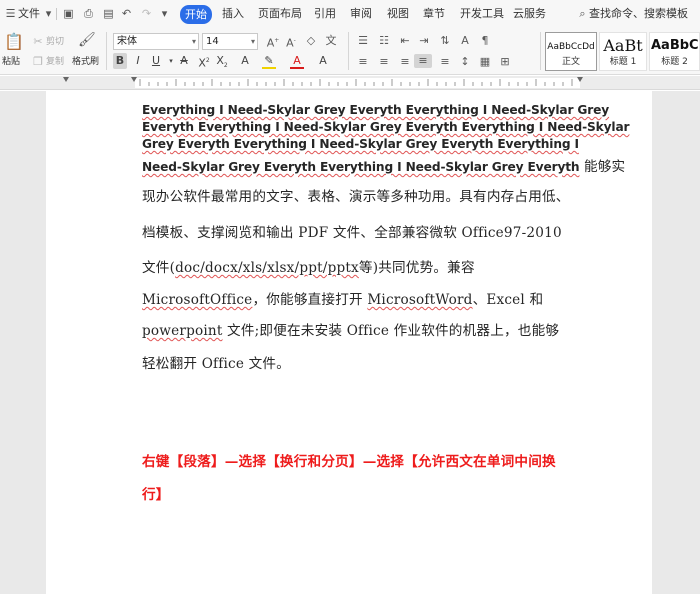 Image resolution: width=700 pixels, height=594 pixels. Describe the element at coordinates (126, 13) in the screenshot. I see `undo-icon: ↶` at that location.